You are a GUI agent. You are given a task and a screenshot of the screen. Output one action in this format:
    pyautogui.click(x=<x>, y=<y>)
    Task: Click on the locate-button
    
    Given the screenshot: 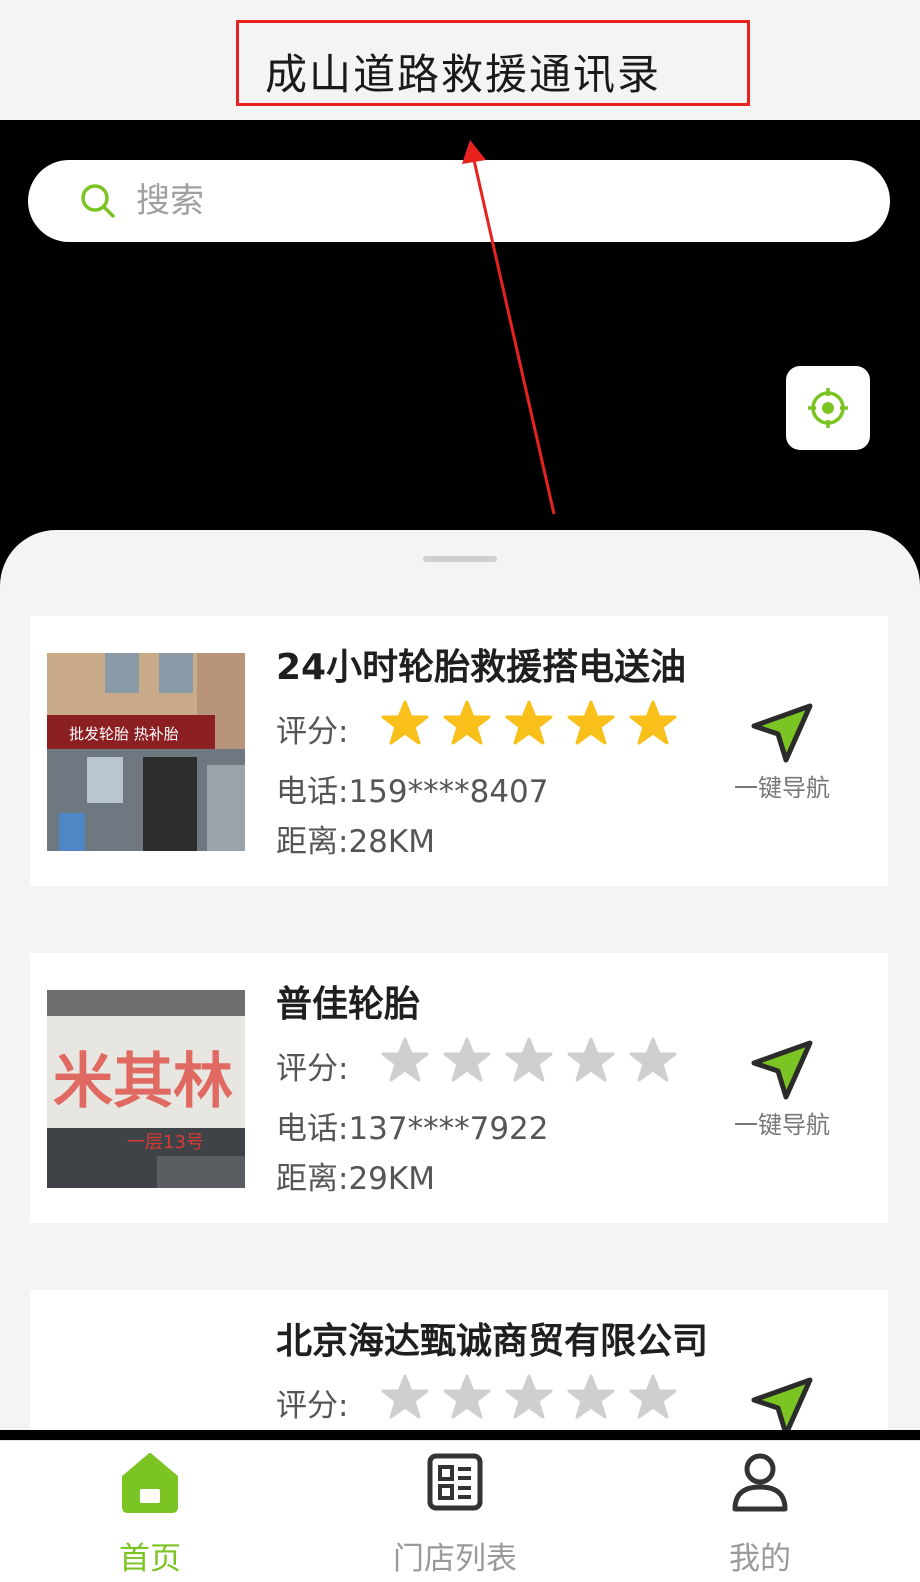 What is the action you would take?
    pyautogui.click(x=828, y=408)
    